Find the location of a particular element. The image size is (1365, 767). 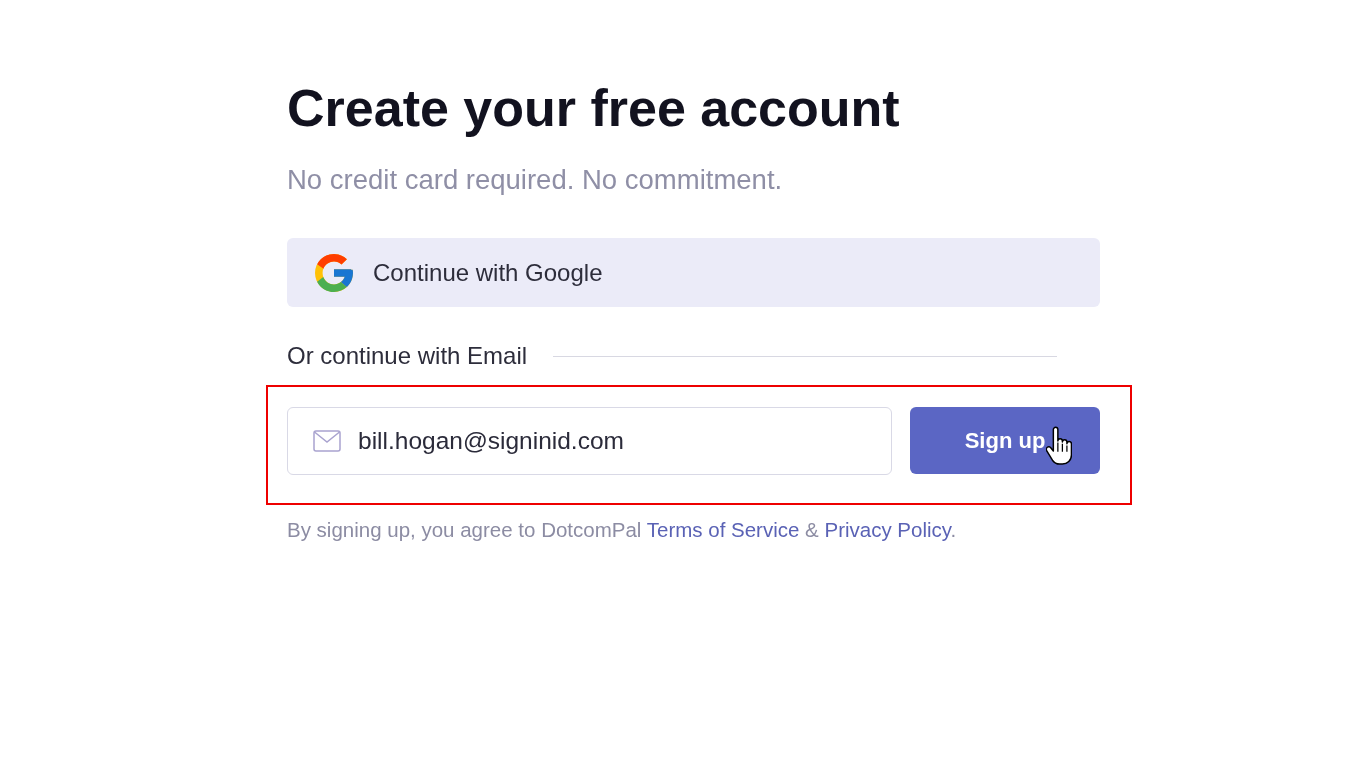

envelope-icon is located at coordinates (327, 441).